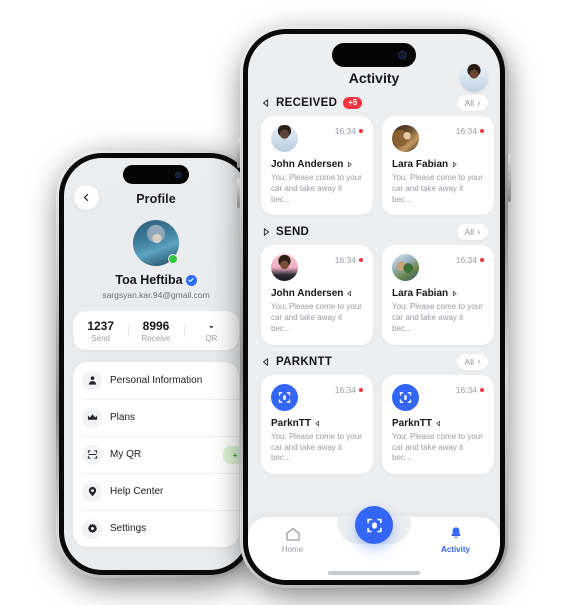  I want to click on card-name-row: Lara Fabian, so click(438, 164).